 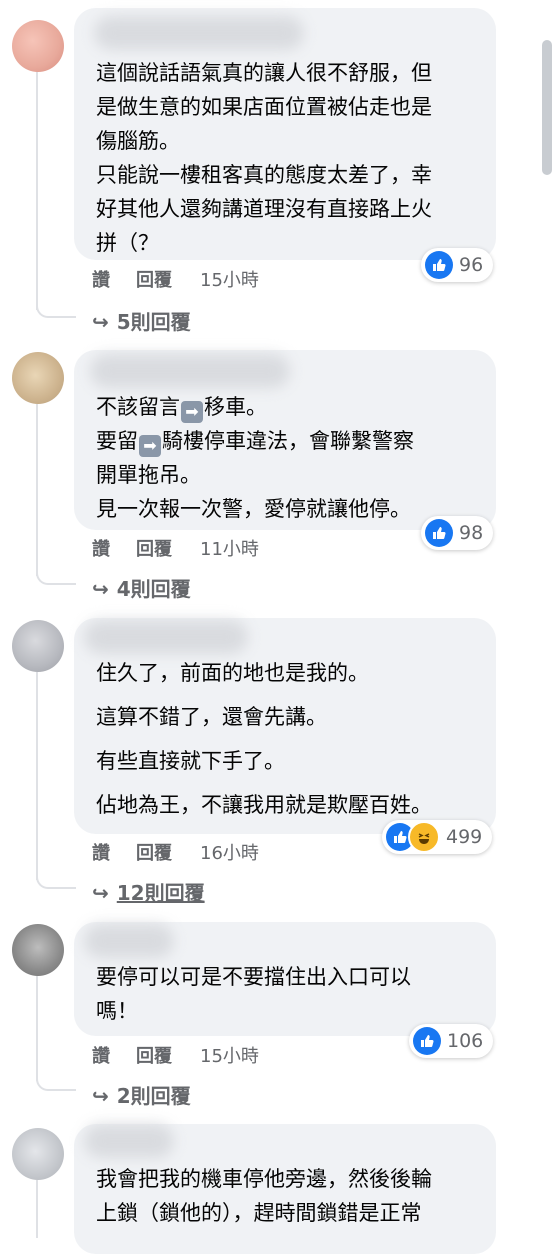 What do you see at coordinates (264, 107) in the screenshot?
I see `comment-text-line: 是做生意的如果店面位置被佔走也是` at bounding box center [264, 107].